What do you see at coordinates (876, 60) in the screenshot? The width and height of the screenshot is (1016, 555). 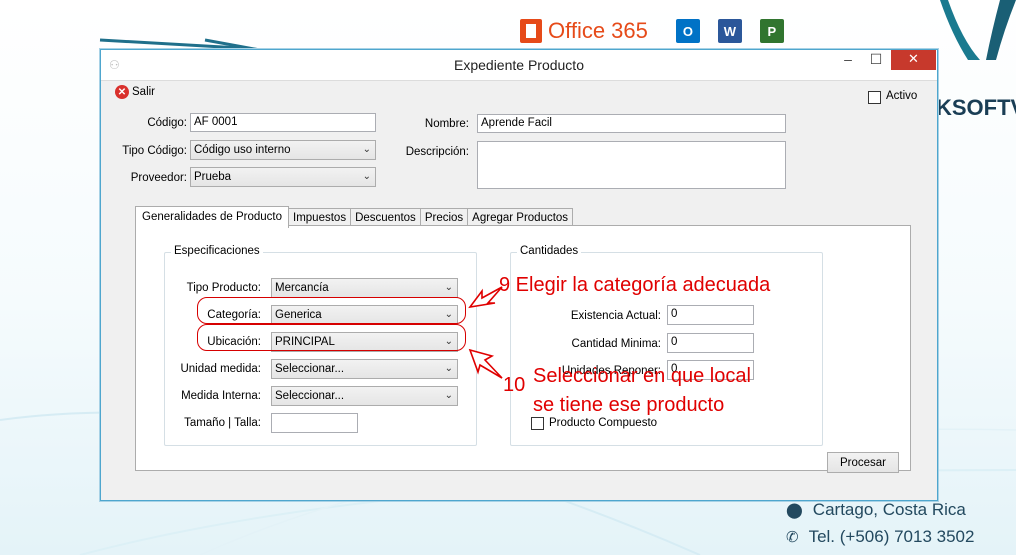 I see `maximize-button: ☐` at bounding box center [876, 60].